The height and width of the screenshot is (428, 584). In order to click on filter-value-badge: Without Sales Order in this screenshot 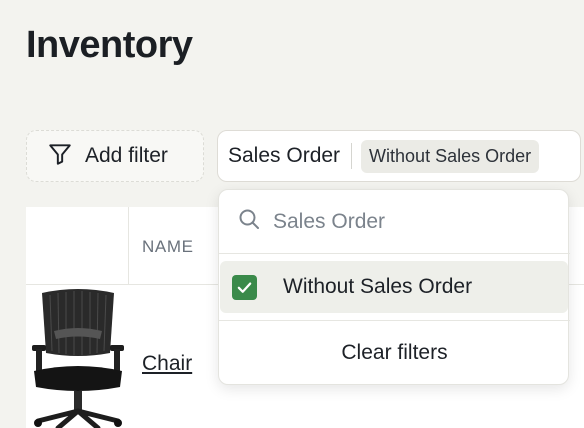, I will do `click(450, 156)`.